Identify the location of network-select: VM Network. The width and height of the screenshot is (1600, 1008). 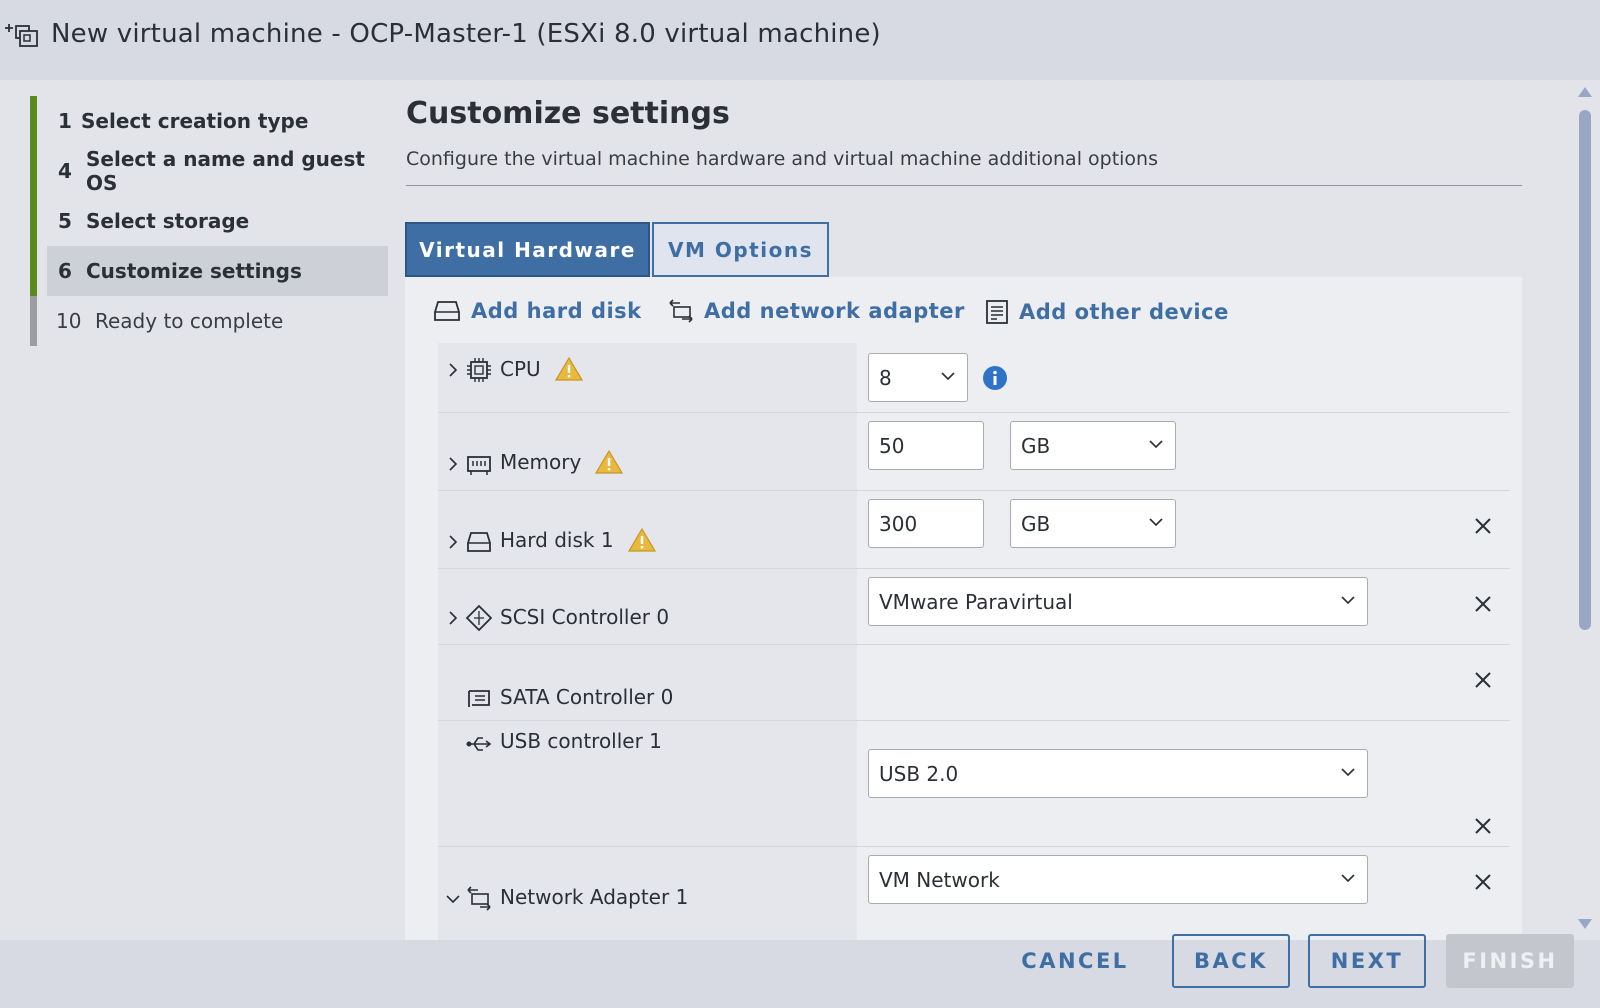
(1118, 879).